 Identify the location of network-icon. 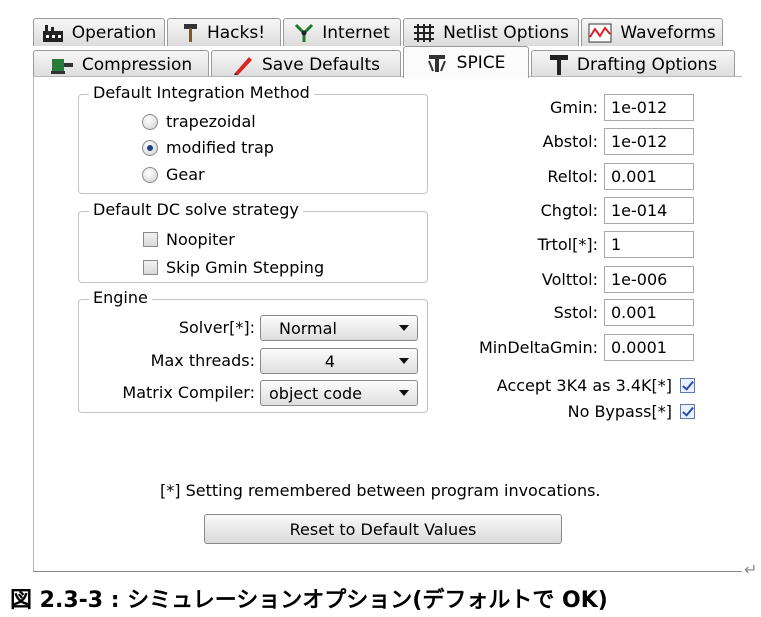
(304, 32).